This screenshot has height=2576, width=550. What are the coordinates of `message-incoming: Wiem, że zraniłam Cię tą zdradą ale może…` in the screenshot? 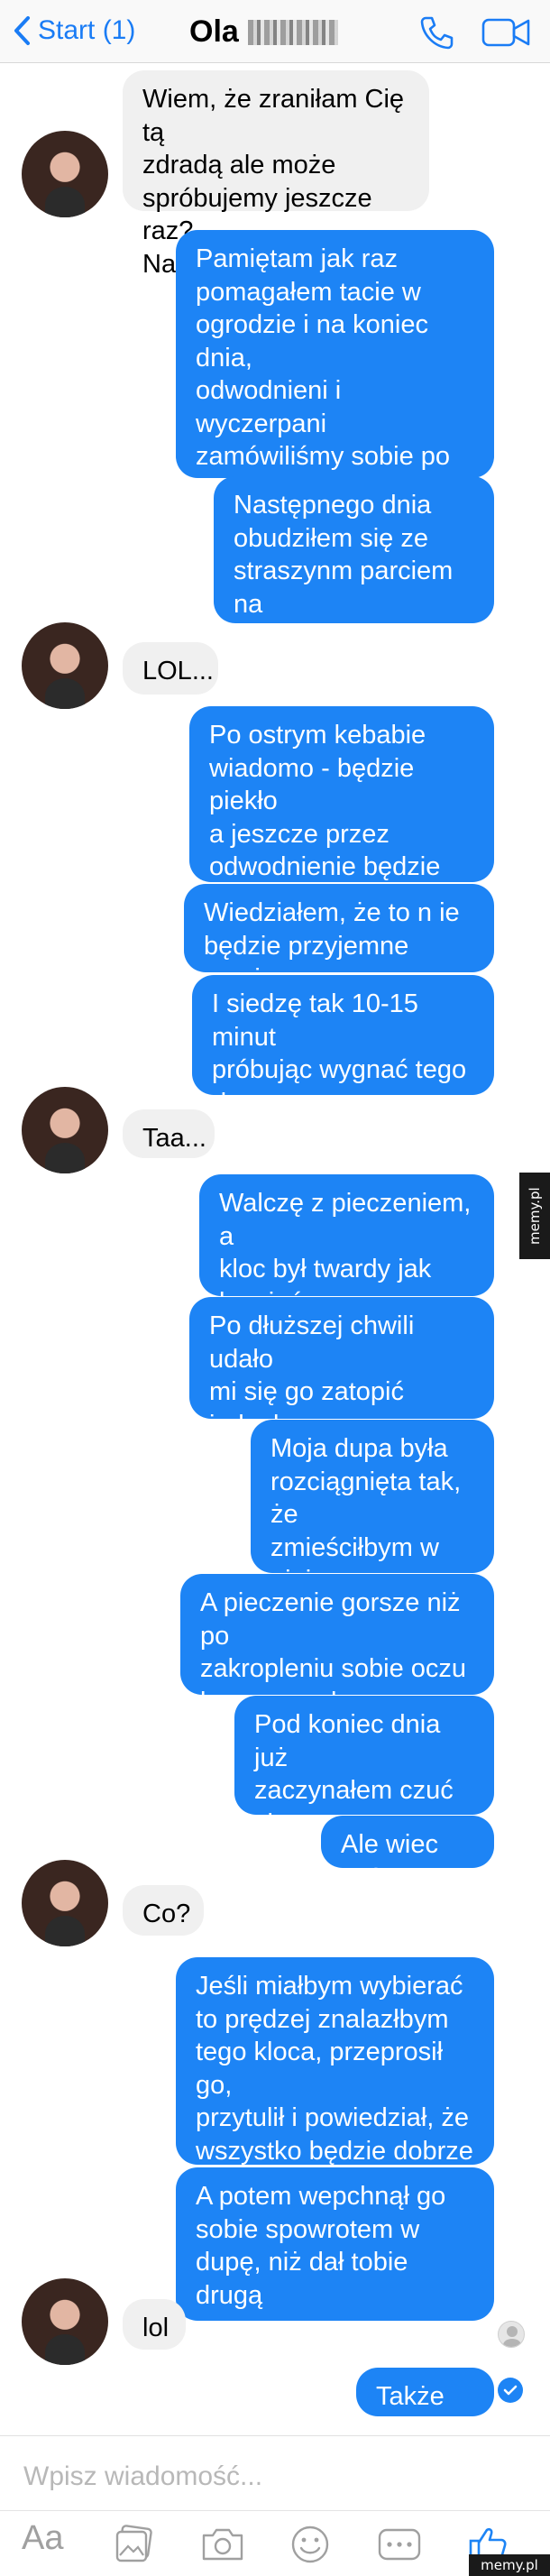 It's located at (276, 175).